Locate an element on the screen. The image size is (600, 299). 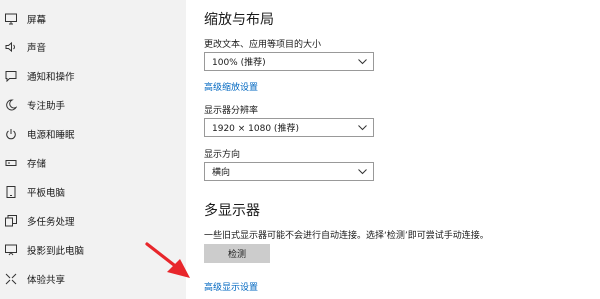
sidebar-item-label: 平板电脑 is located at coordinates (46, 193).